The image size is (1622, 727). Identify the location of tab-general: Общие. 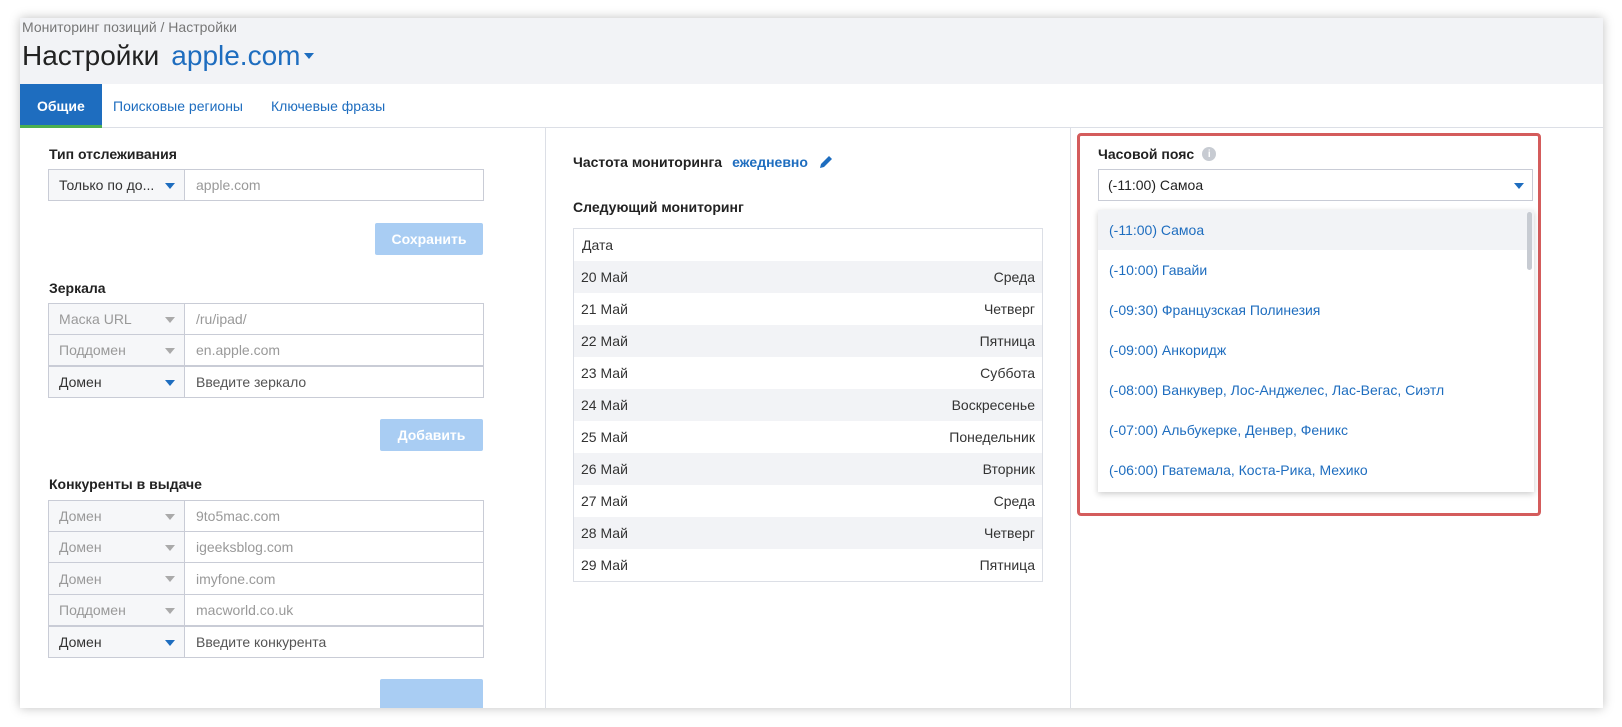
(61, 106).